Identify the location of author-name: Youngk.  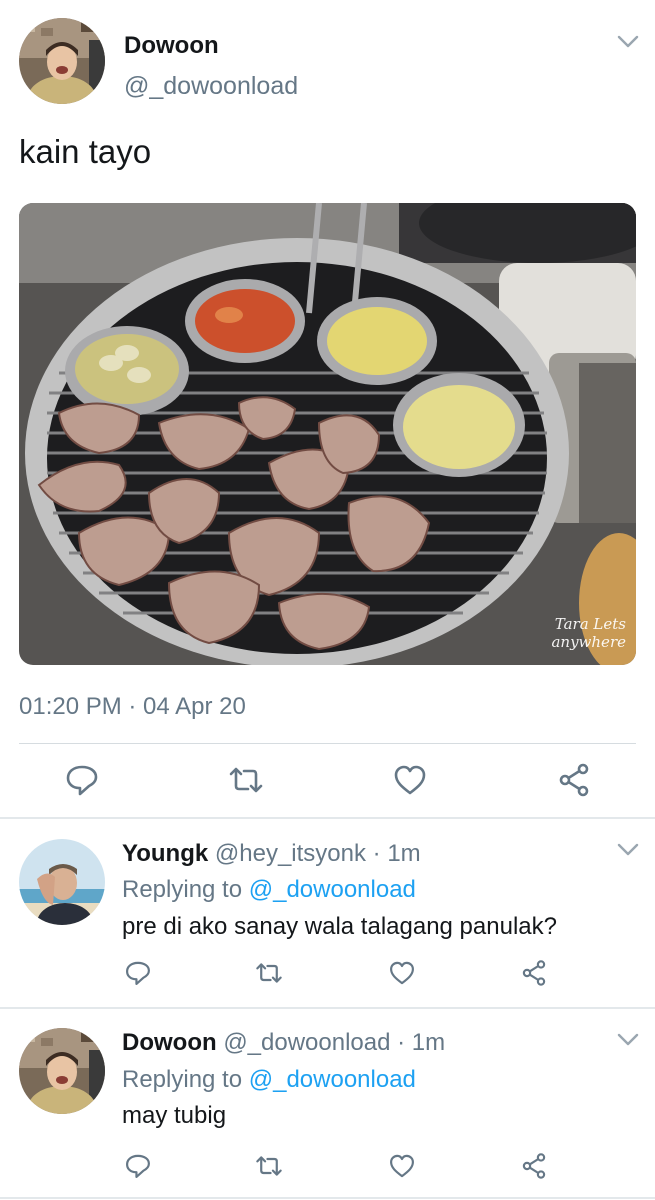
(165, 853).